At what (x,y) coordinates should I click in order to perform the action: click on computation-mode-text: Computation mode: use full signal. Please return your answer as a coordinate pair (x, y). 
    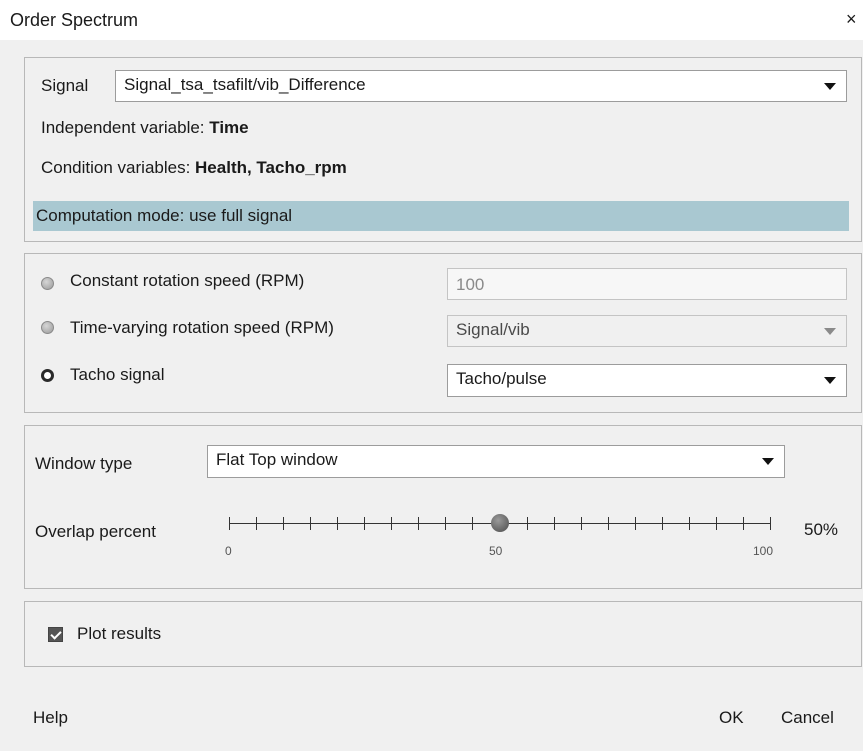
    Looking at the image, I should click on (164, 215).